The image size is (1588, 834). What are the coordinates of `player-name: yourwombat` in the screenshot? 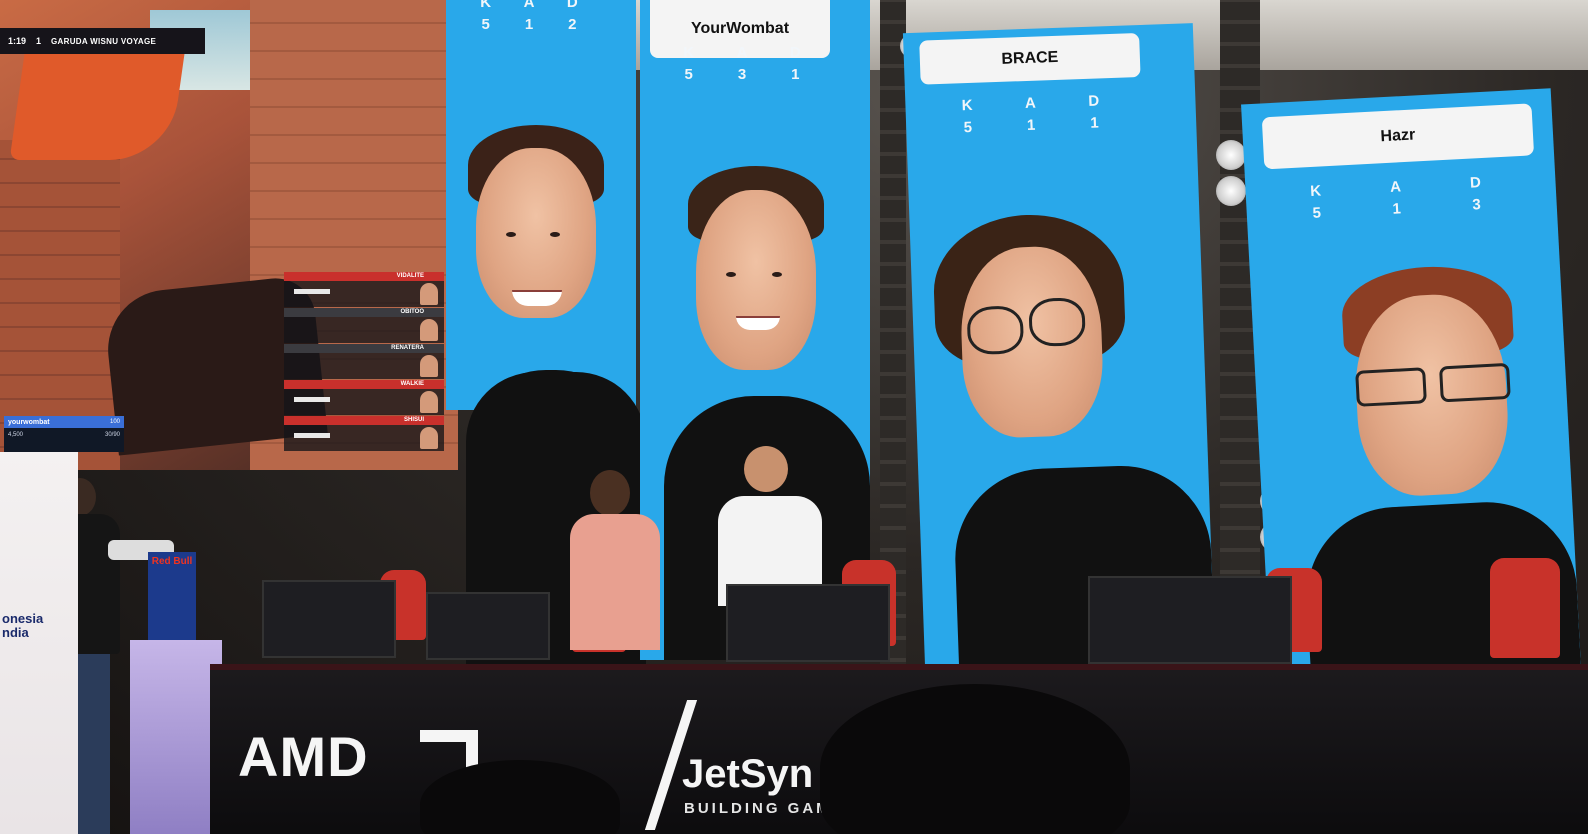 It's located at (29, 422).